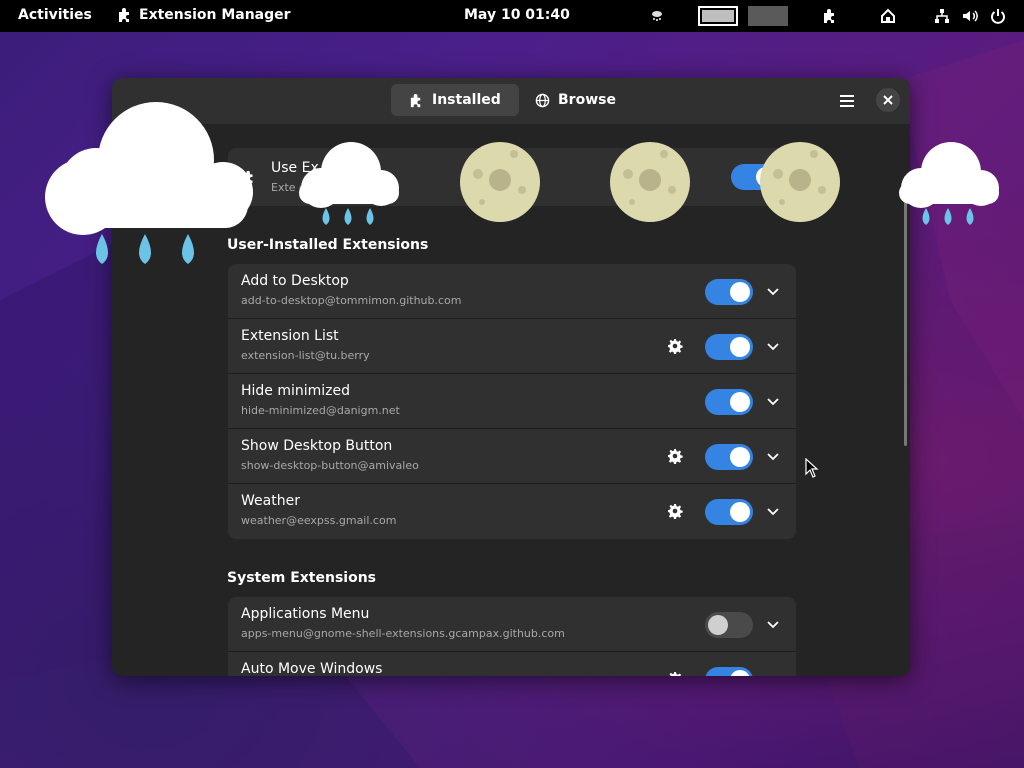  Describe the element at coordinates (512, 177) in the screenshot. I see `use-extensions-row: Use Ex Exte erformance sues.` at that location.